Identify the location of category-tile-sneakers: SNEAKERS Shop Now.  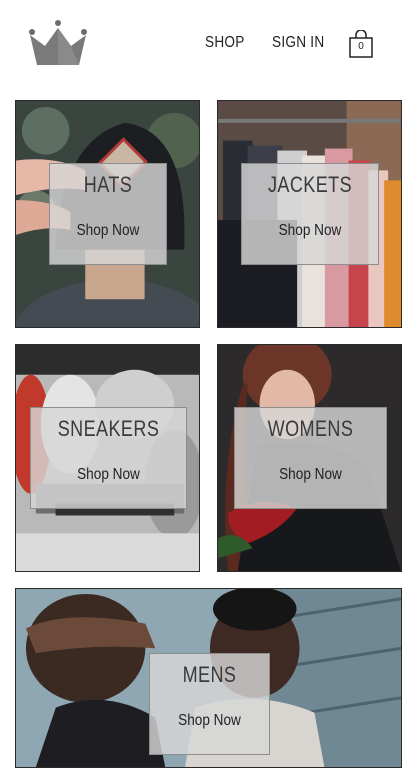
(107, 458).